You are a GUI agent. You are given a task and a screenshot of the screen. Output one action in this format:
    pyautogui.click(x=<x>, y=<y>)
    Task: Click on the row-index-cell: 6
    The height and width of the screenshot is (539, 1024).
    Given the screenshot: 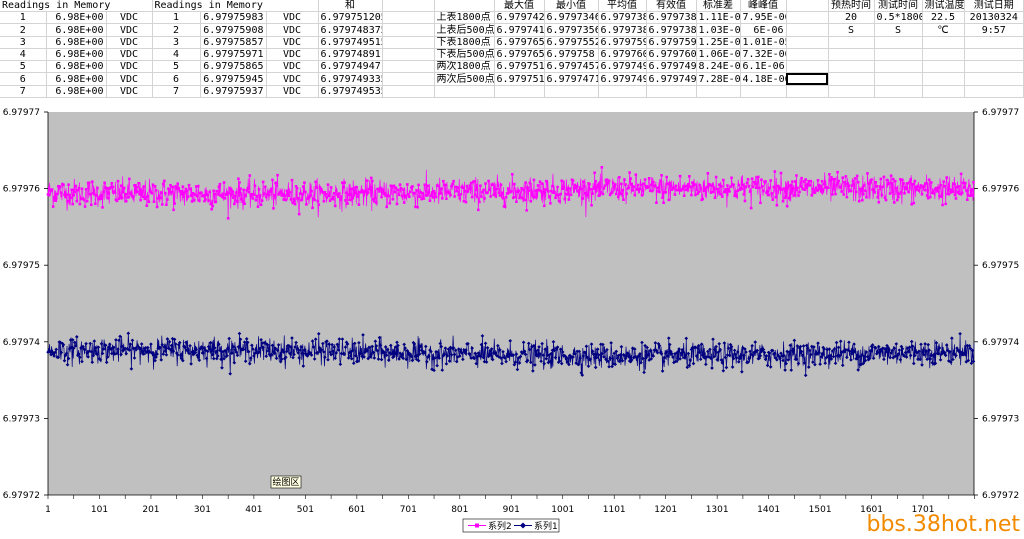 What is the action you would take?
    pyautogui.click(x=23, y=79)
    